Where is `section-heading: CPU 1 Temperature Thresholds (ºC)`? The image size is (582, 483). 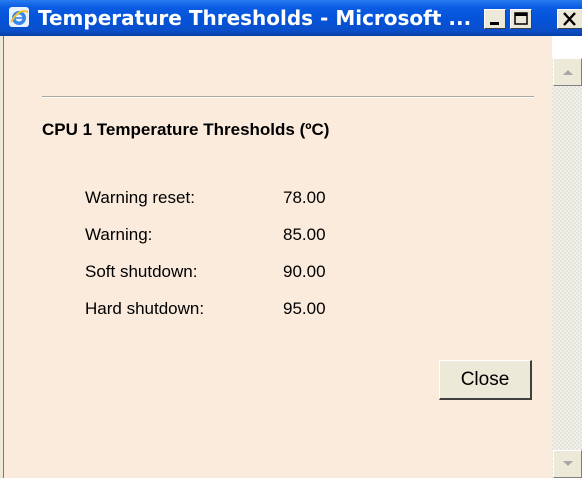 section-heading: CPU 1 Temperature Thresholds (ºC) is located at coordinates (186, 129).